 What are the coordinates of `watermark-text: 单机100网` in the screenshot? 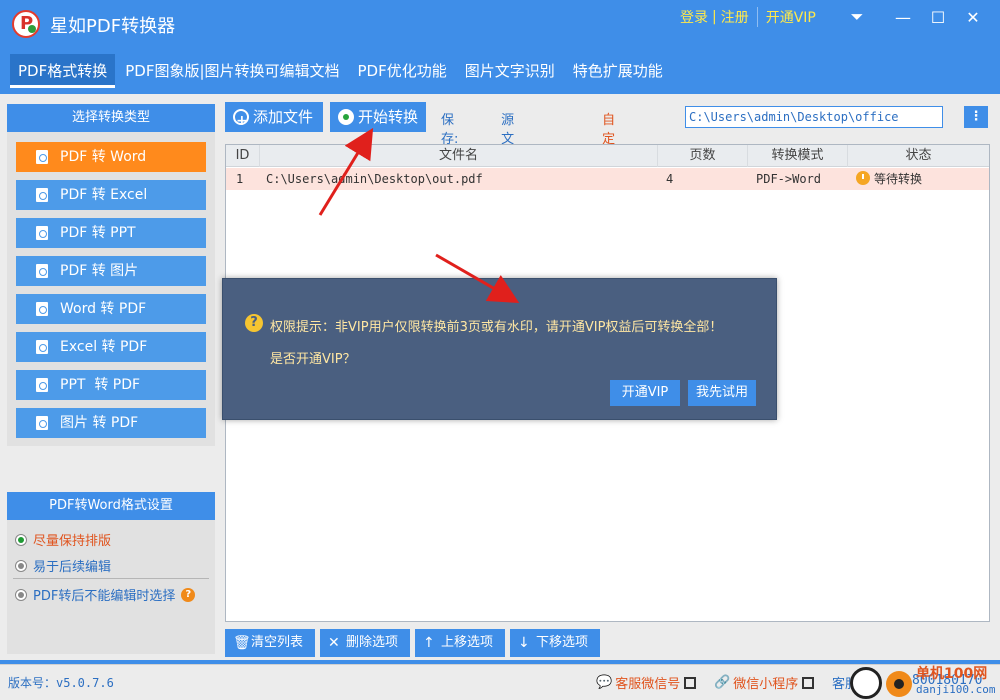 It's located at (952, 674).